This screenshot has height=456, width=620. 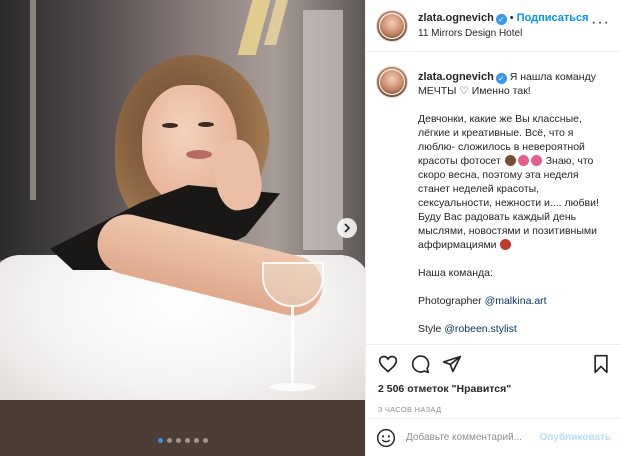 I want to click on photographer-link: @malkina.art, so click(x=516, y=301).